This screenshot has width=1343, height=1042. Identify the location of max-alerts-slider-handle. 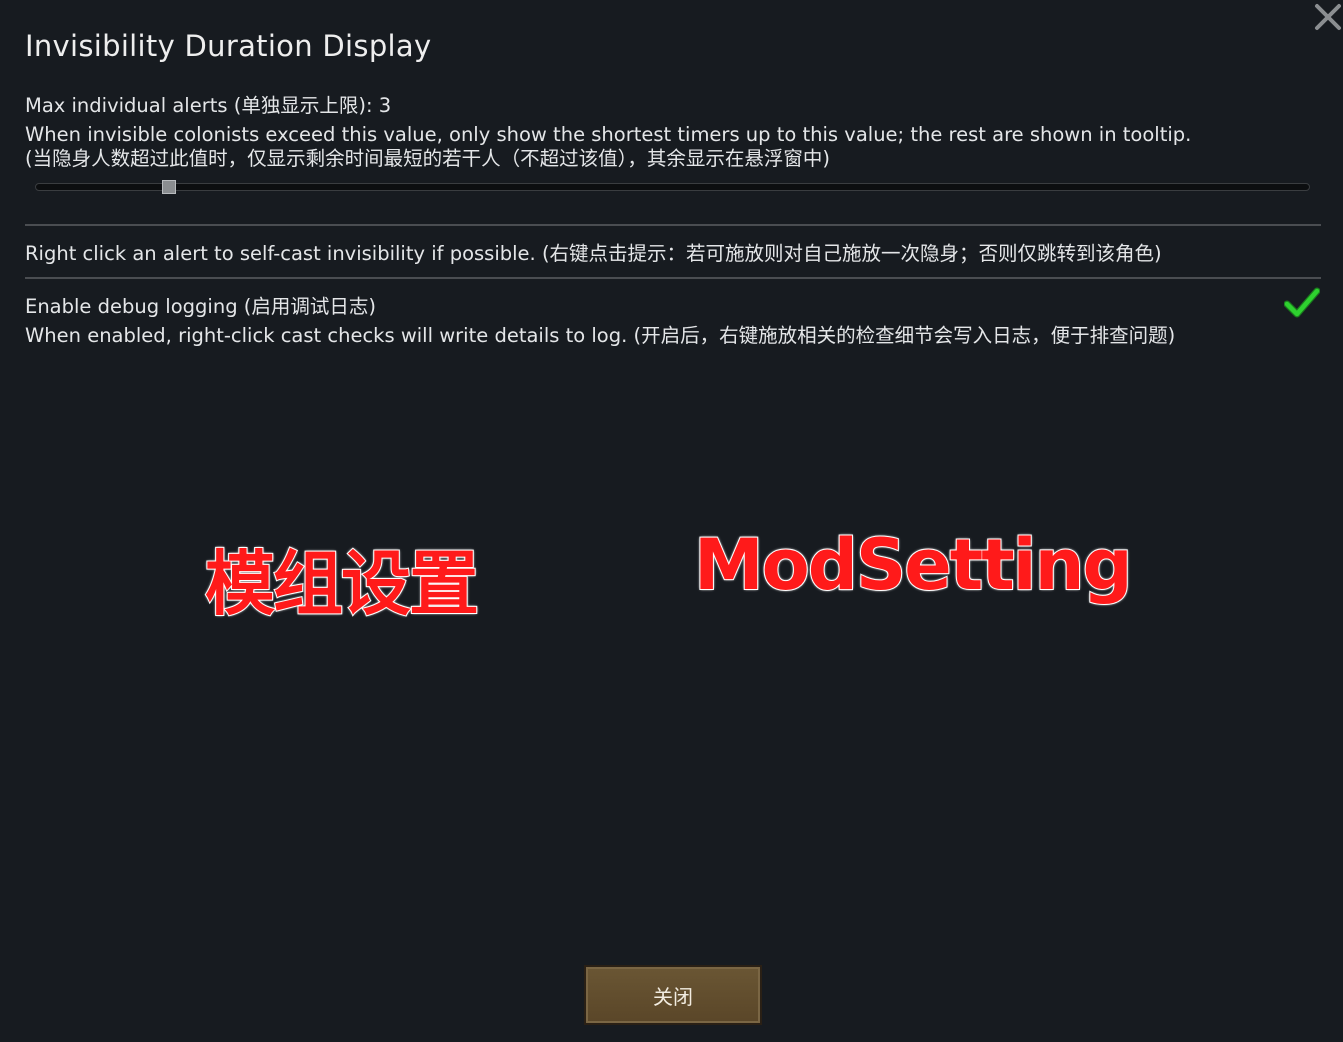
(169, 187).